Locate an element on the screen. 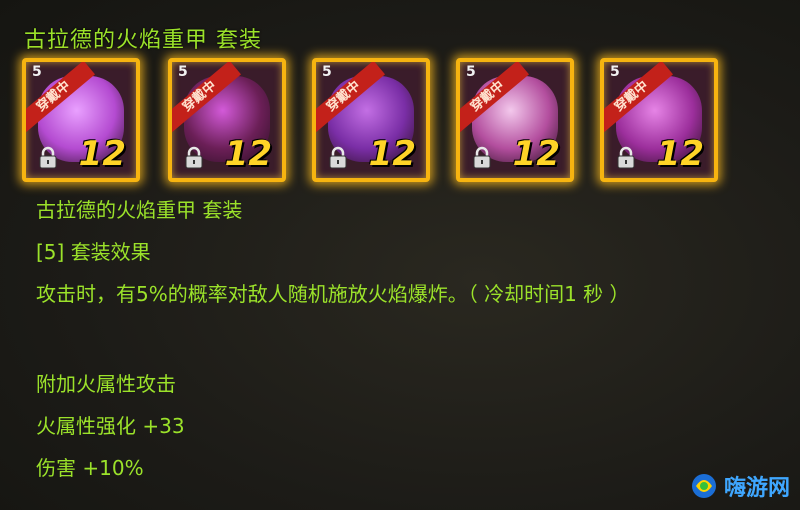  hiyou-logo-icon is located at coordinates (703, 486).